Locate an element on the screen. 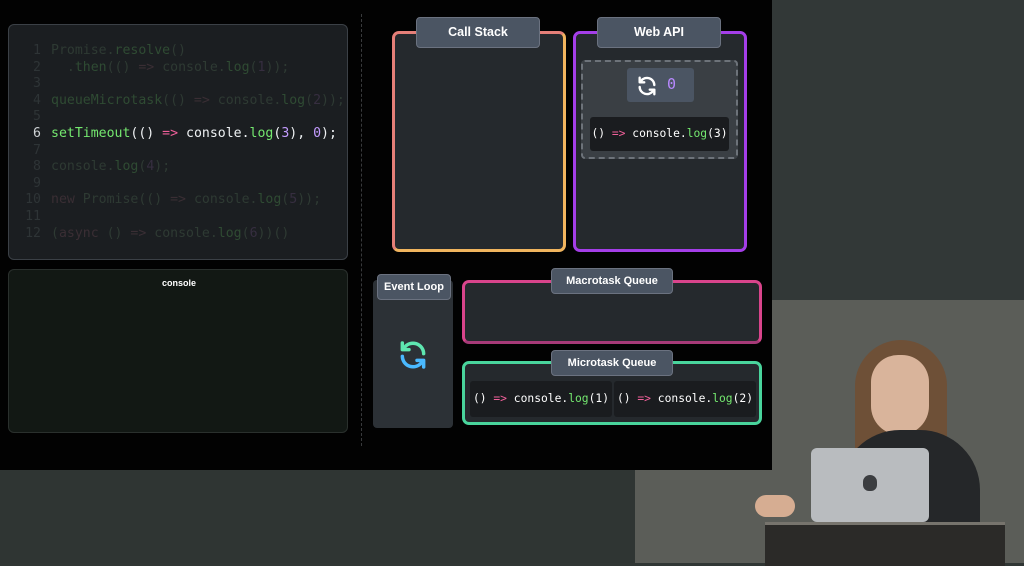  code-token: (1) is located at coordinates (599, 398).